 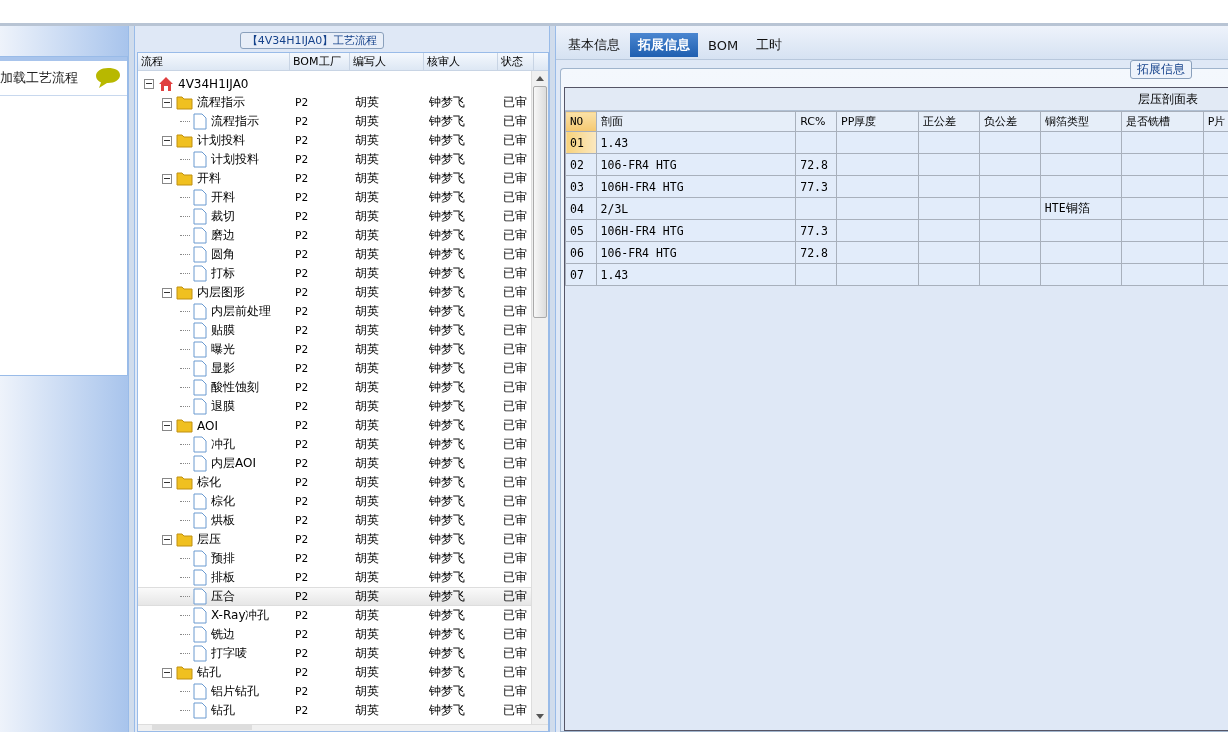 What do you see at coordinates (334, 520) in the screenshot?
I see `tree-row: 烘板 P2 胡英 钟梦飞 已审` at bounding box center [334, 520].